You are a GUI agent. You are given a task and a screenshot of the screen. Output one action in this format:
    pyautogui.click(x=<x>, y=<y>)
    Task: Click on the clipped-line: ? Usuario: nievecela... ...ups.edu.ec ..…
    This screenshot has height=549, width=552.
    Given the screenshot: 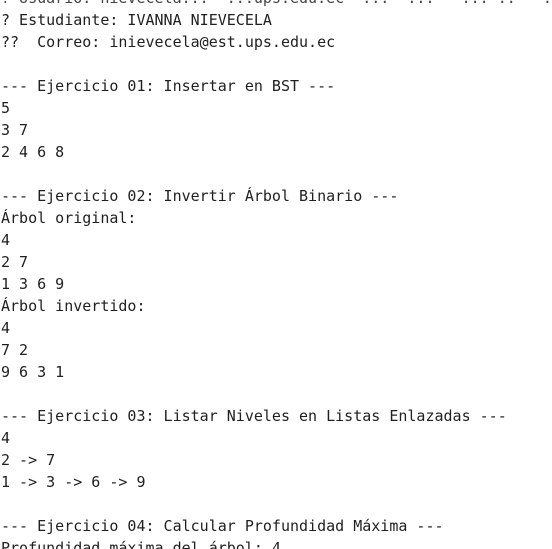 What is the action you would take?
    pyautogui.click(x=276, y=4)
    